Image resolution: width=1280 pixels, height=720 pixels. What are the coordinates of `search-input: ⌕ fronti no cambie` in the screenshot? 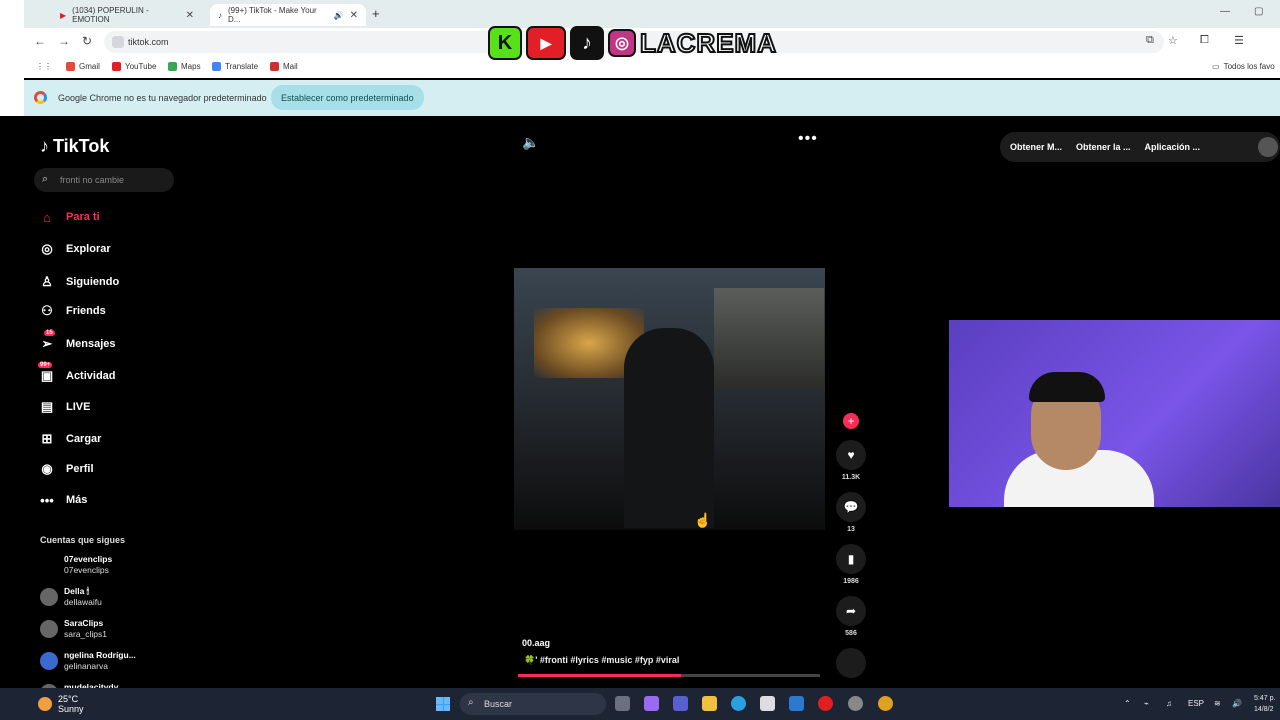 It's located at (104, 180).